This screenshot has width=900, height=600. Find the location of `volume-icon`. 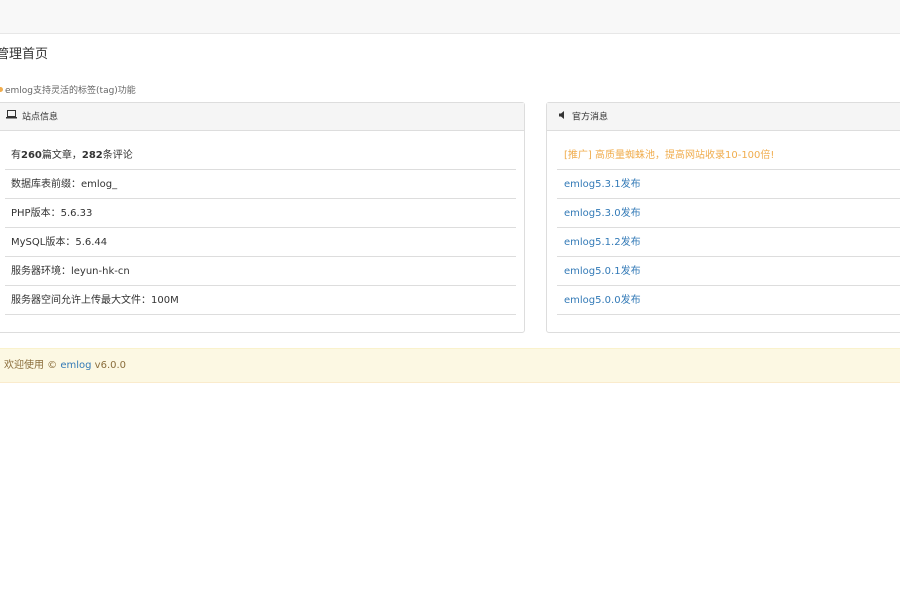

volume-icon is located at coordinates (563, 117).